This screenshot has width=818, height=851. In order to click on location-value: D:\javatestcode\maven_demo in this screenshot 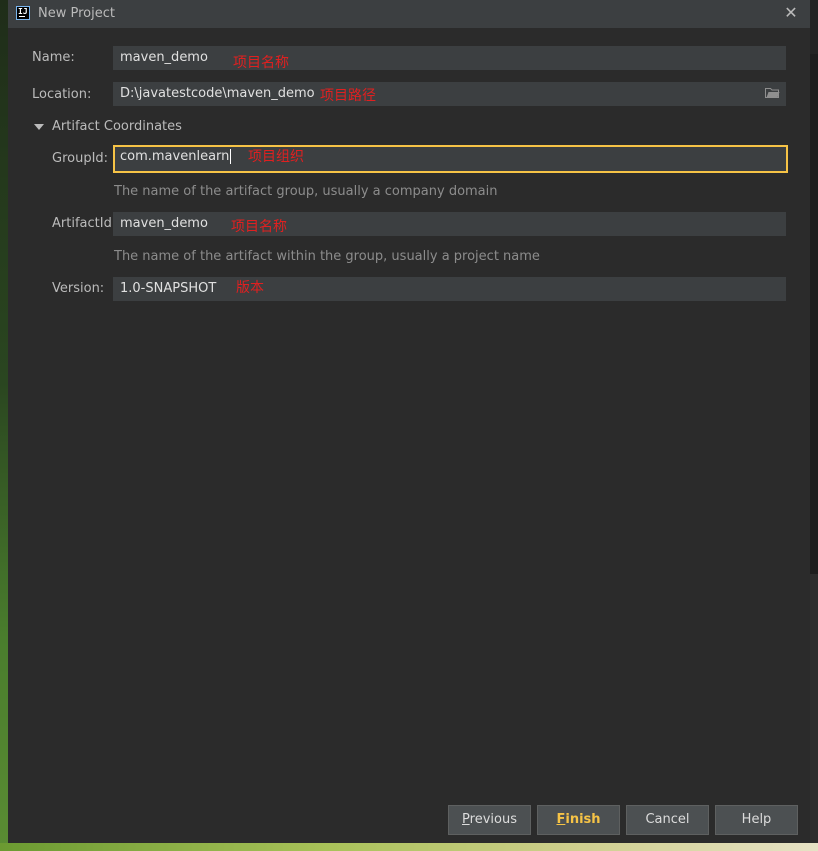, I will do `click(217, 93)`.